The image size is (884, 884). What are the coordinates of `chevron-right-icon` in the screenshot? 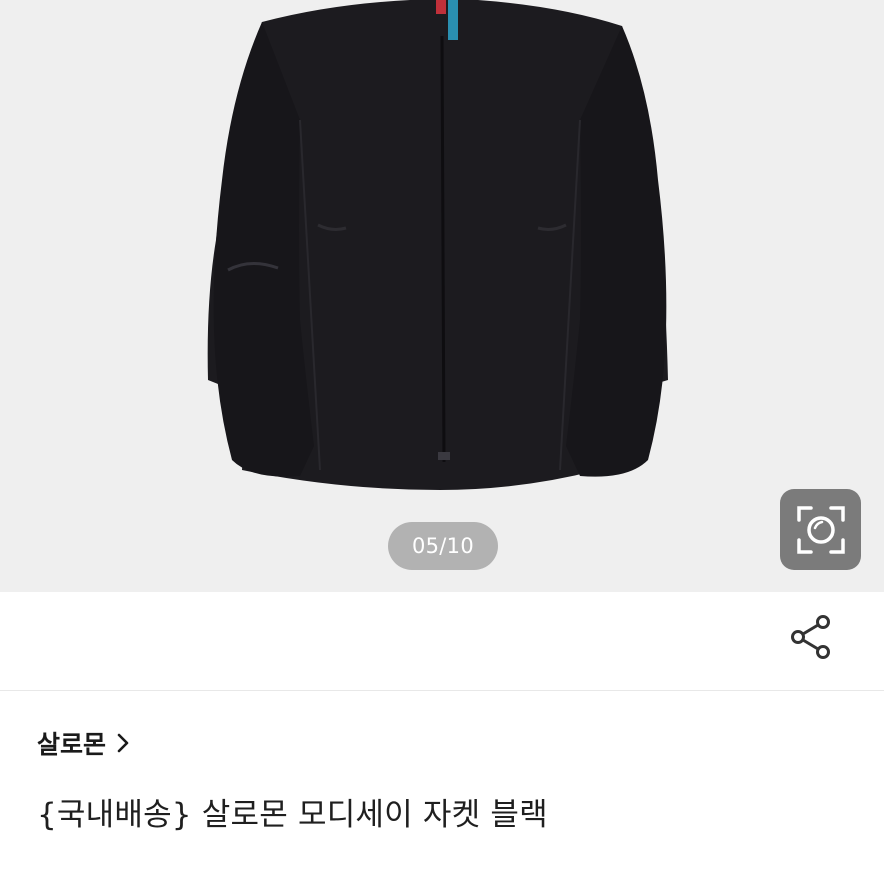 It's located at (123, 743).